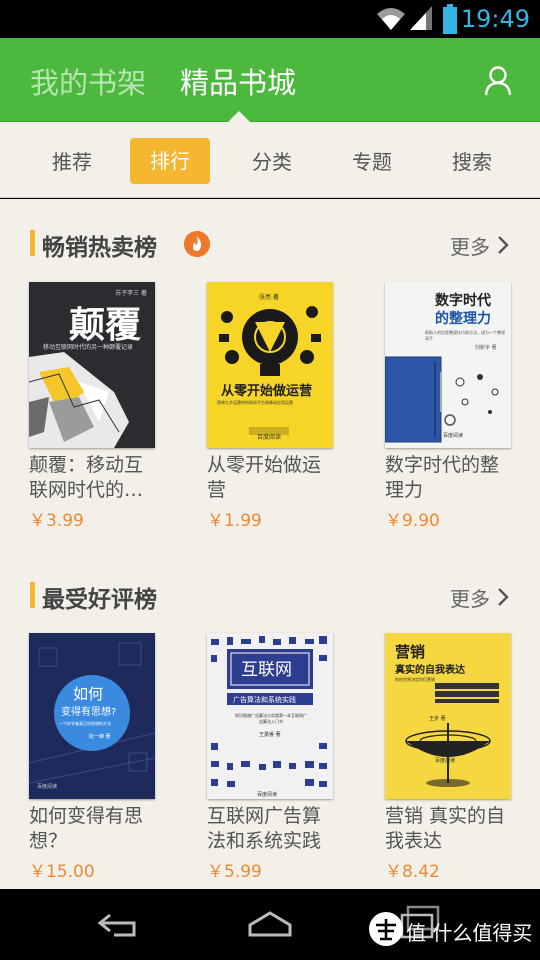  I want to click on book-price: ￥9.90, so click(412, 521).